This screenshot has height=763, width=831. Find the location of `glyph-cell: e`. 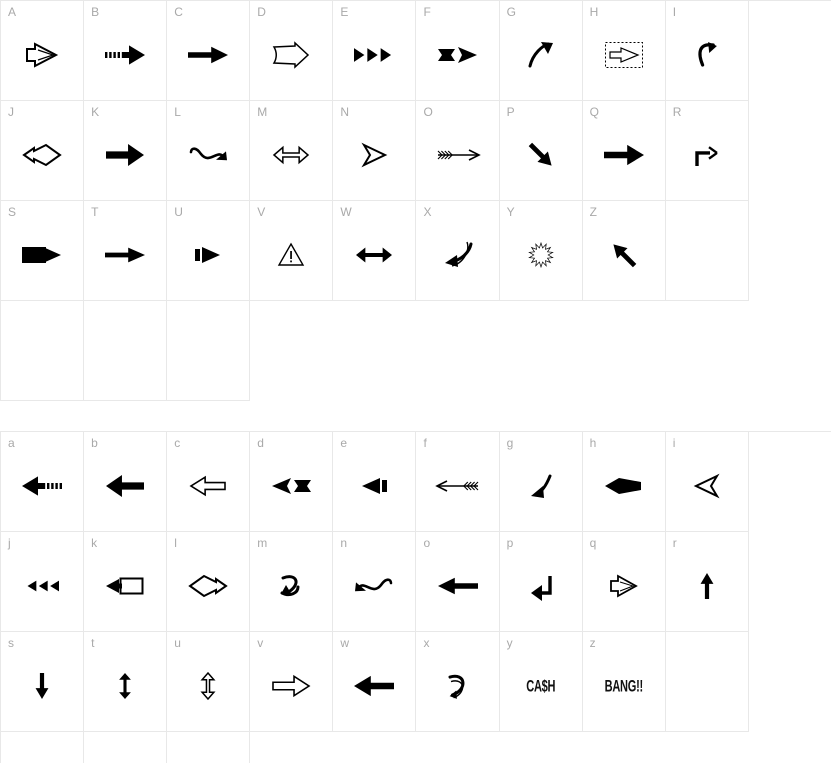

glyph-cell: e is located at coordinates (375, 482).